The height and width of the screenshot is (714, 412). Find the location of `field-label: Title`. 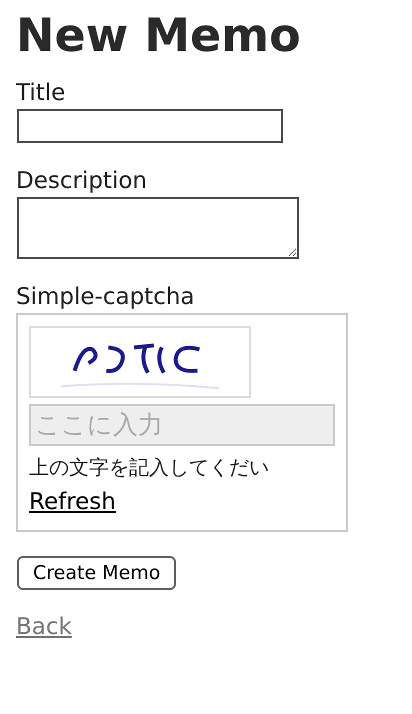

field-label: Title is located at coordinates (41, 92).